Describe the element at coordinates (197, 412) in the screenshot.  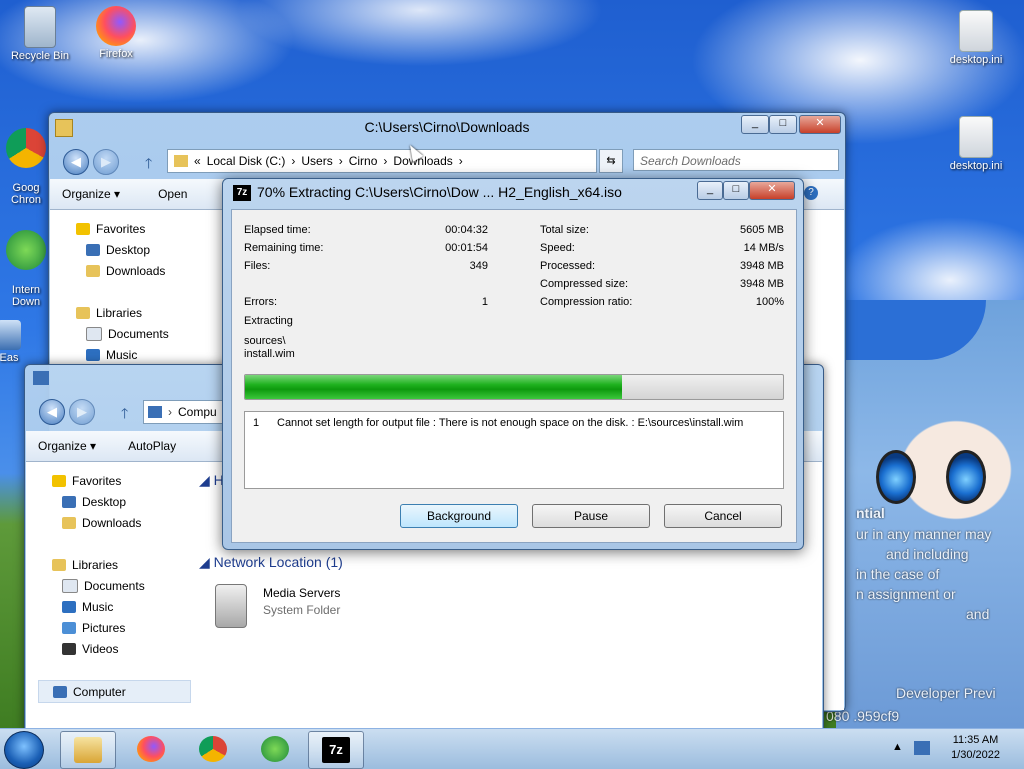
I see `breadcrumb-computer: Compu` at that location.